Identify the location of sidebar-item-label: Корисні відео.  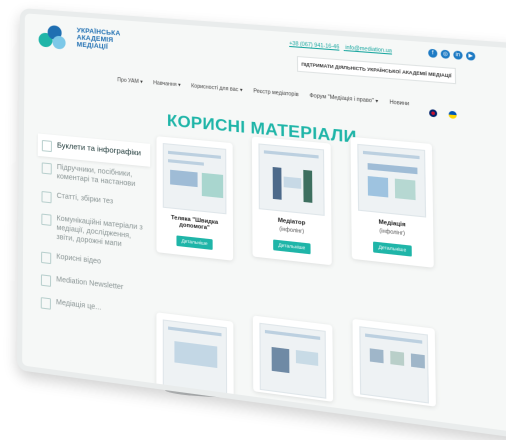
(79, 259).